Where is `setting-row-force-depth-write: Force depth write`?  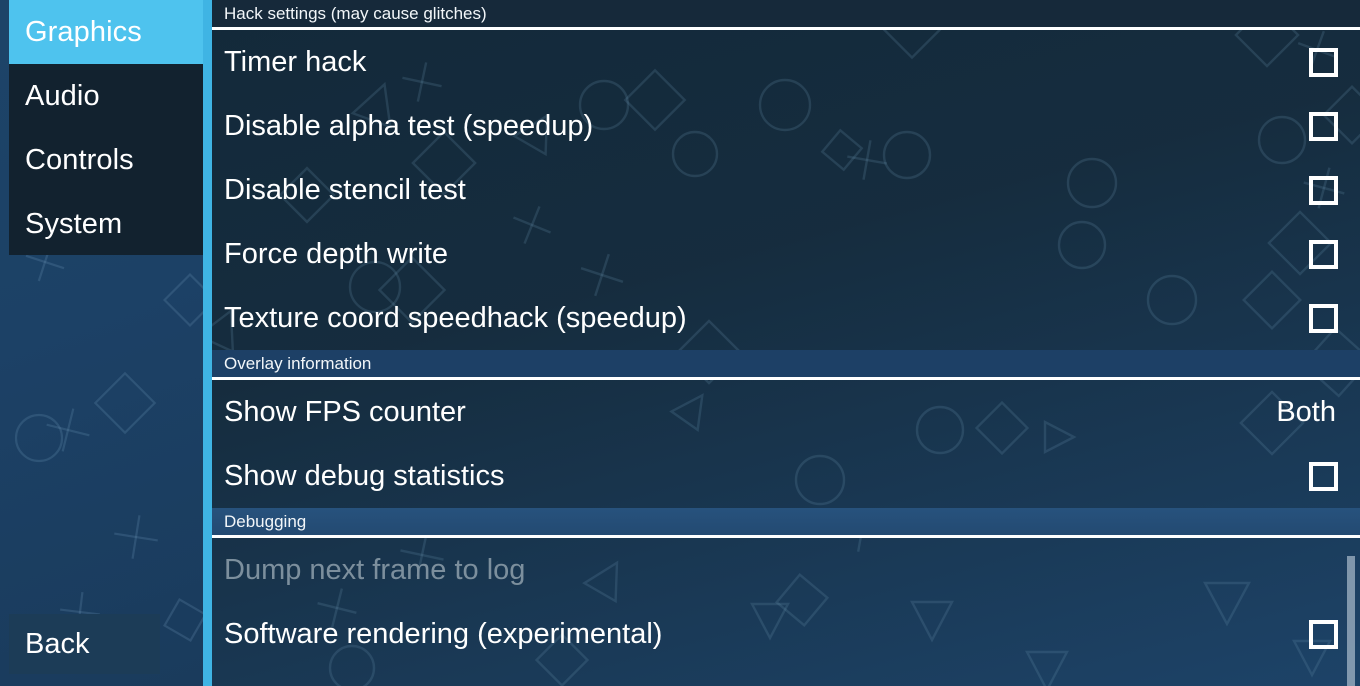
setting-row-force-depth-write: Force depth write is located at coordinates (786, 254).